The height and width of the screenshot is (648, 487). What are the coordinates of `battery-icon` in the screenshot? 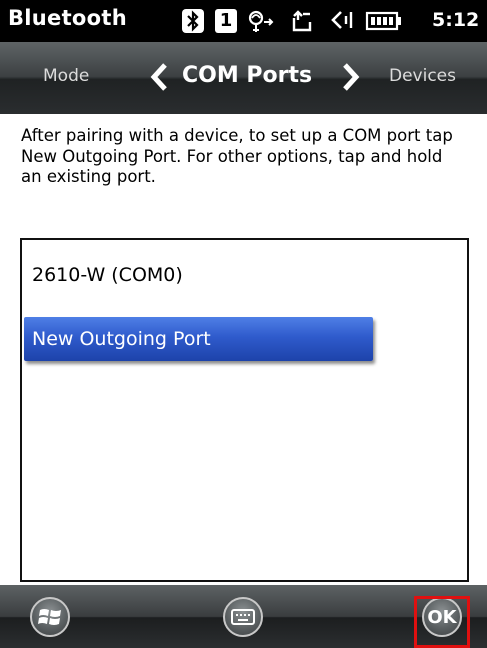 It's located at (395, 21).